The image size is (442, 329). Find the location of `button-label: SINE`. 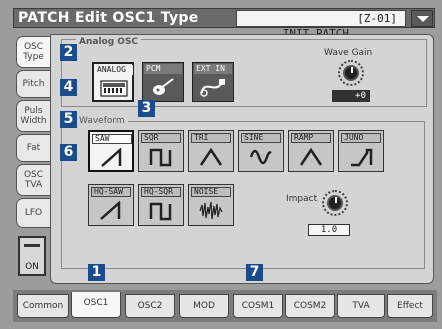

button-label: SINE is located at coordinates (261, 138).